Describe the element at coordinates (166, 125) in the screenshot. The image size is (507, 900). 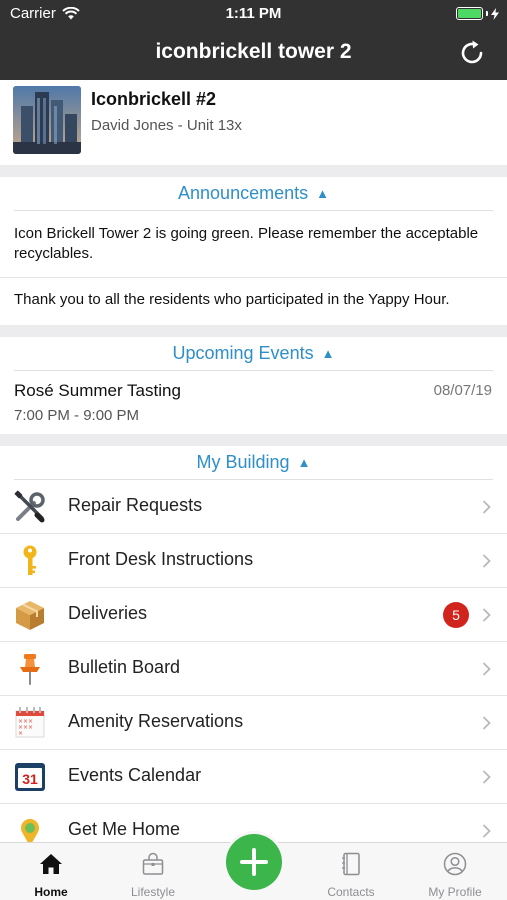
I see `resident-unit: David Jones - Unit 13x` at that location.